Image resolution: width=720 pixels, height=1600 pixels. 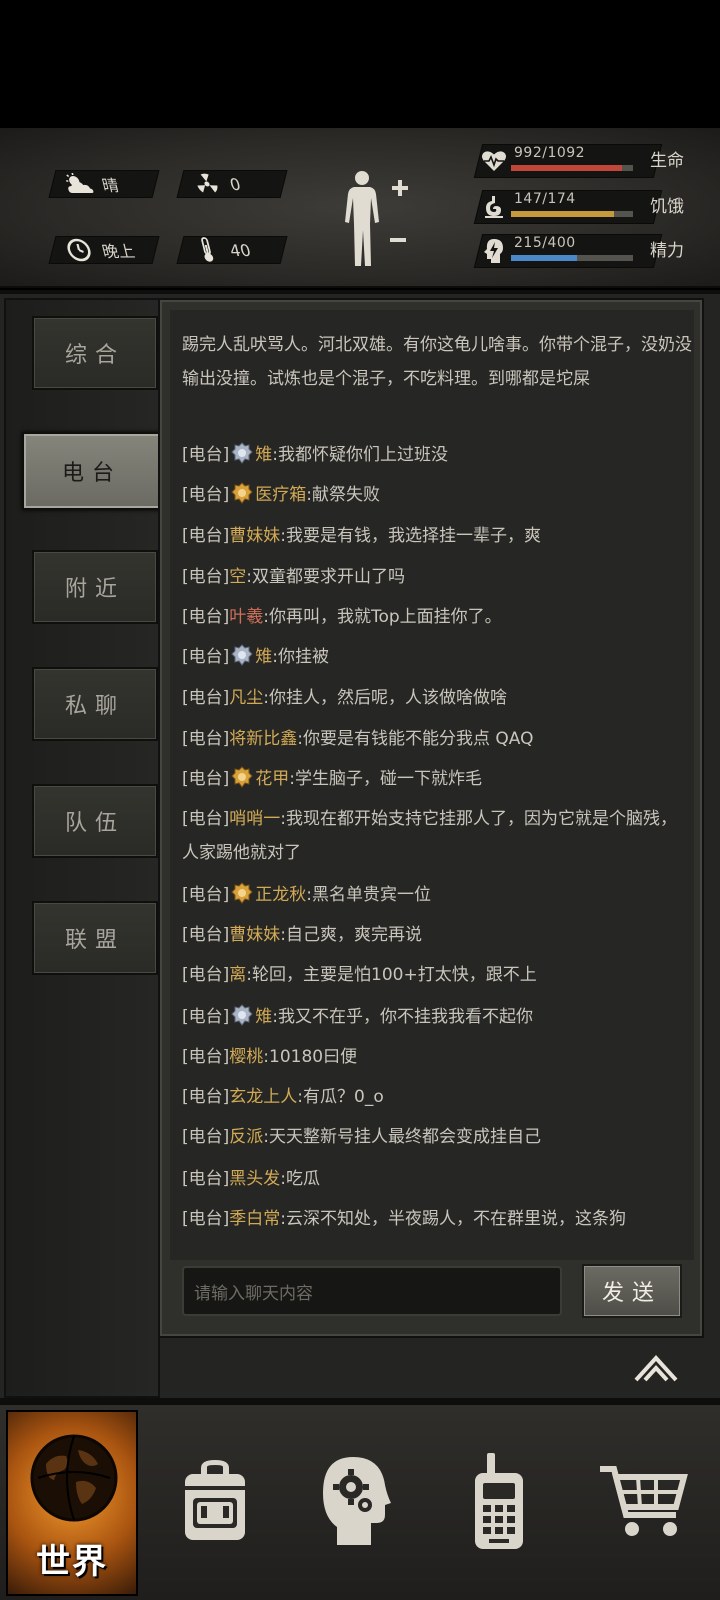 What do you see at coordinates (303, 1179) in the screenshot?
I see `message-text: 吃瓜` at bounding box center [303, 1179].